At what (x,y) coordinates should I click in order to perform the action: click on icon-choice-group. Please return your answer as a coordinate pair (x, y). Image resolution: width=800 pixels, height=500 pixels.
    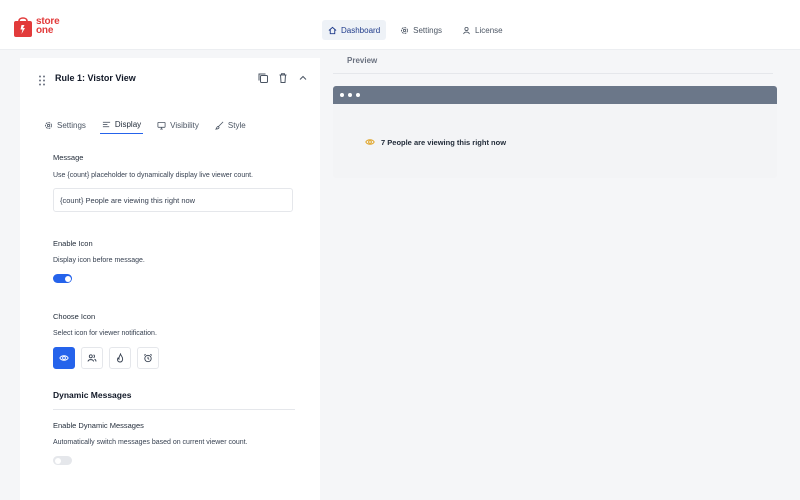
    Looking at the image, I should click on (109, 358).